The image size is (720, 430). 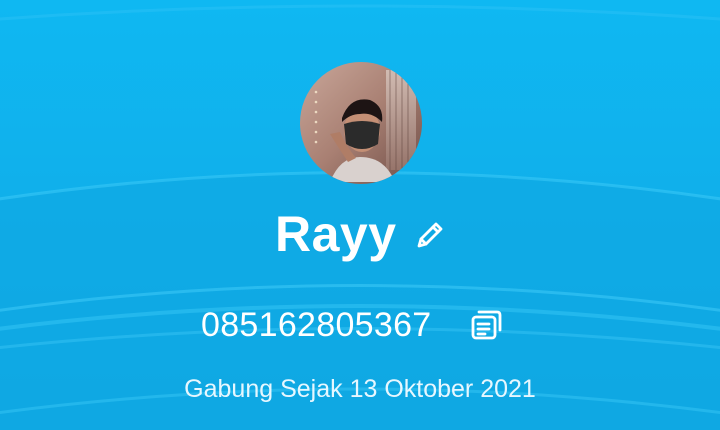 I want to click on profile-name: Rayy, so click(x=336, y=234).